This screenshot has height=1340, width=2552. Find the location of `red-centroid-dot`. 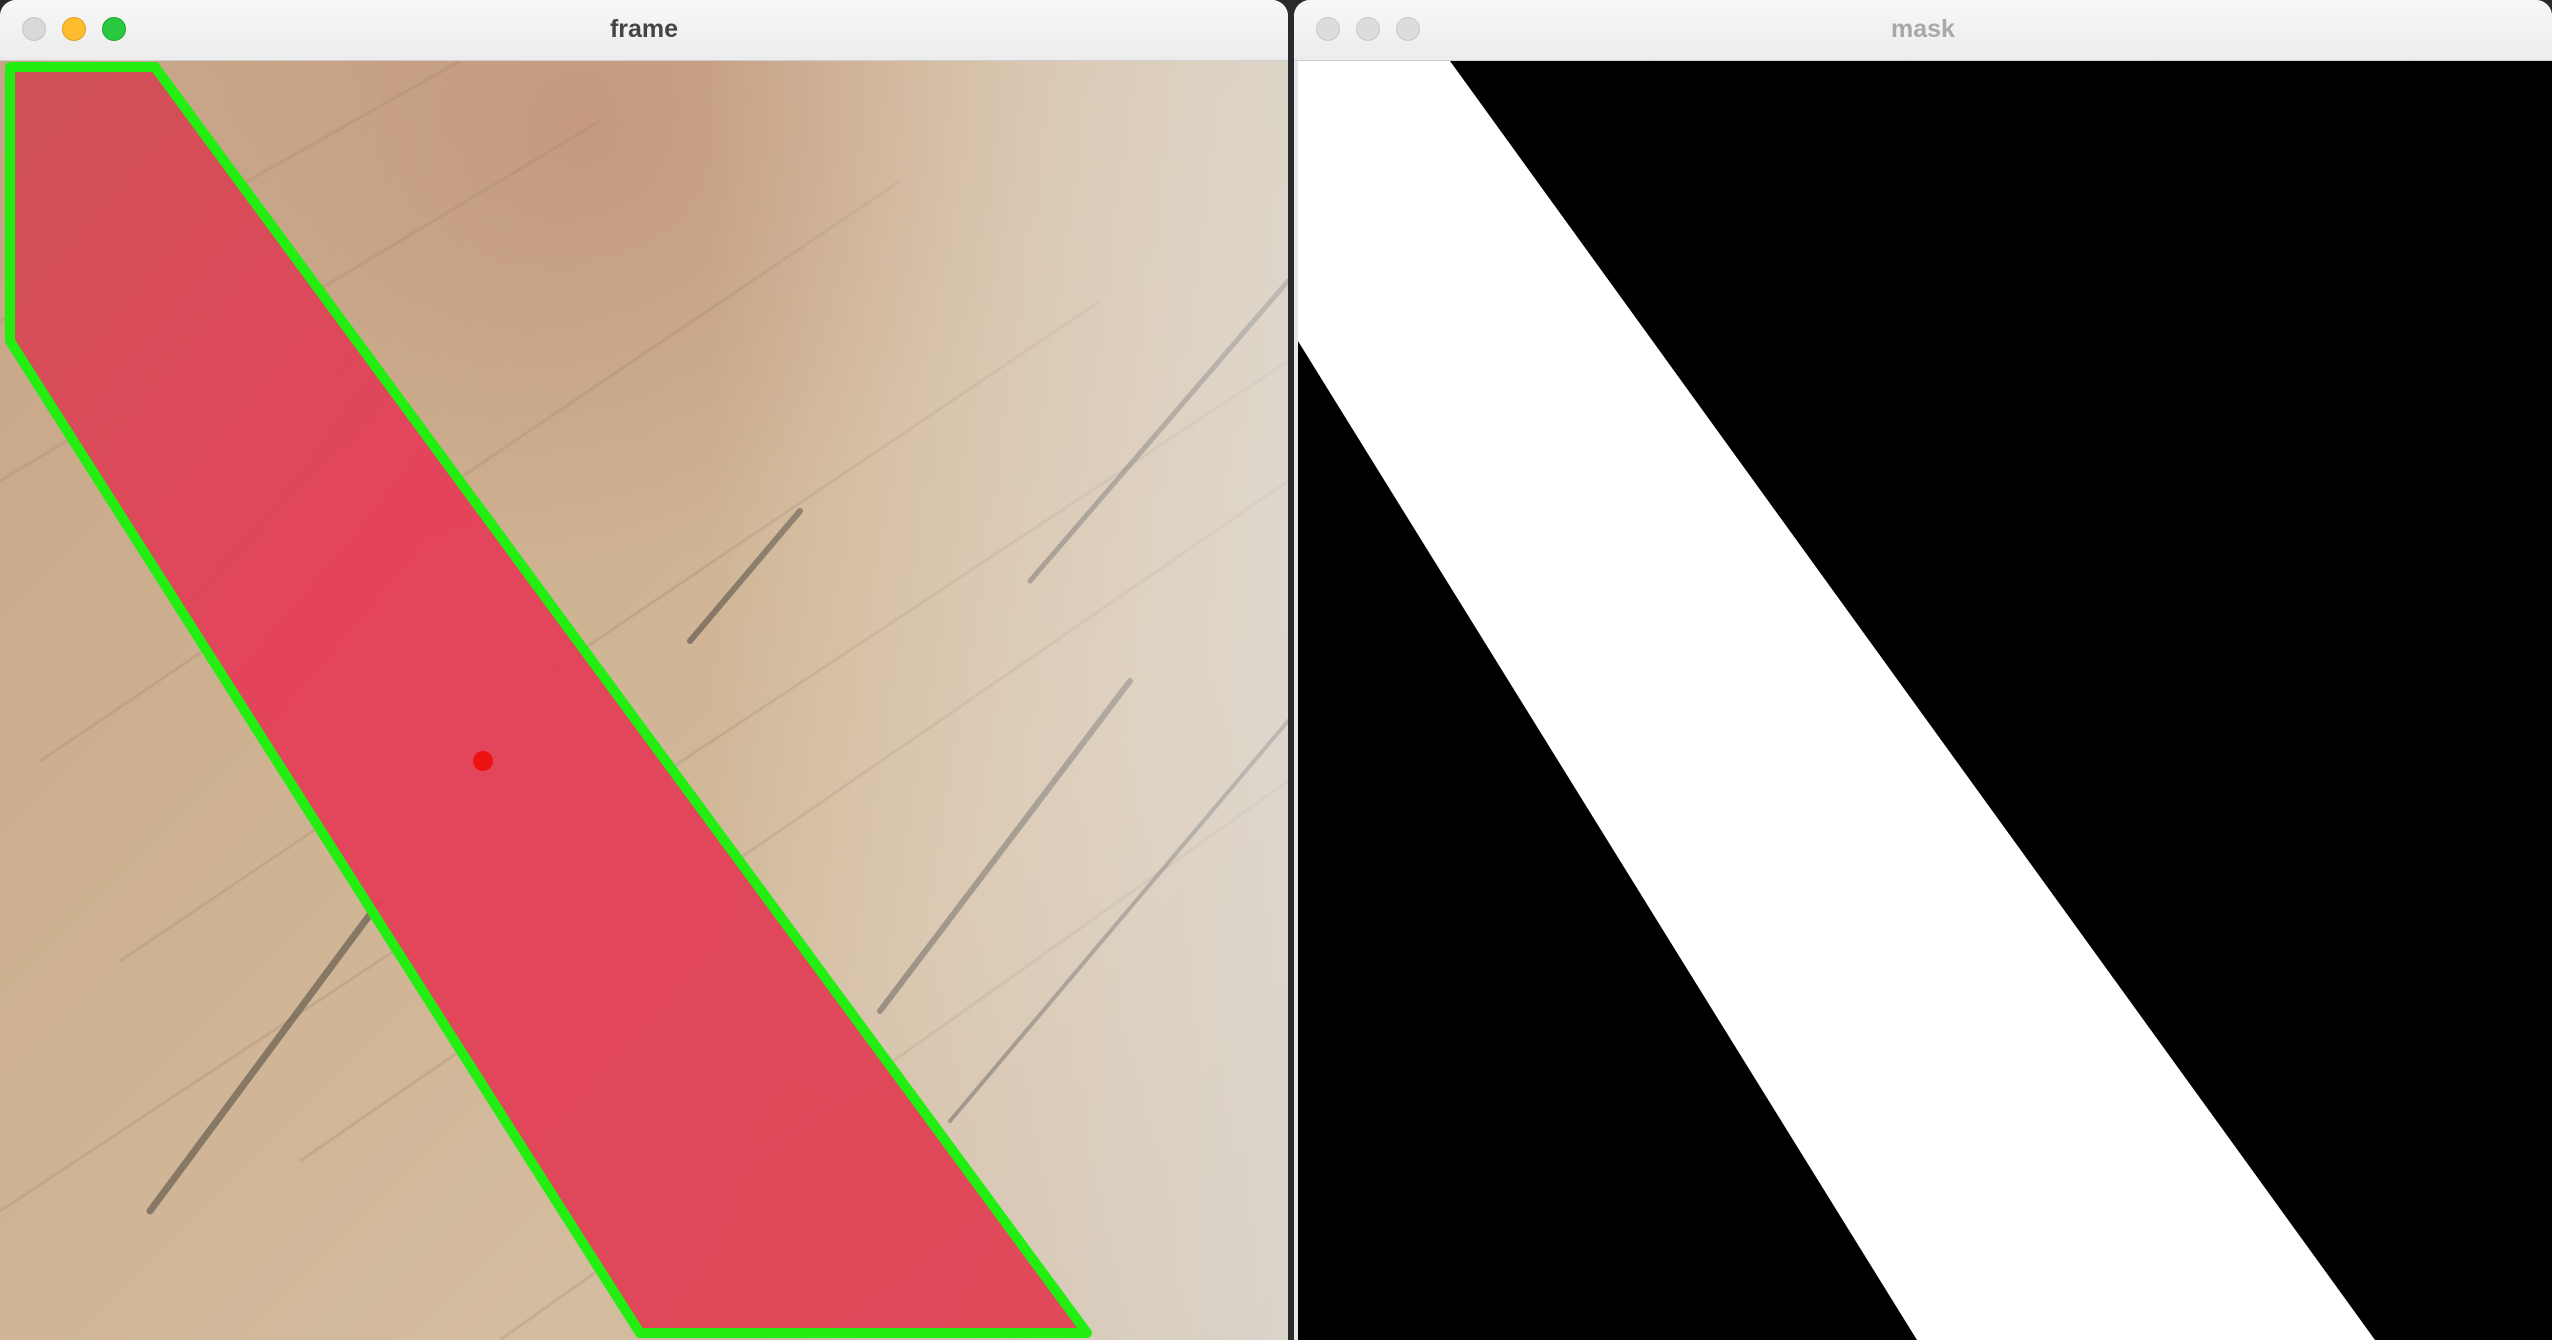

red-centroid-dot is located at coordinates (483, 761).